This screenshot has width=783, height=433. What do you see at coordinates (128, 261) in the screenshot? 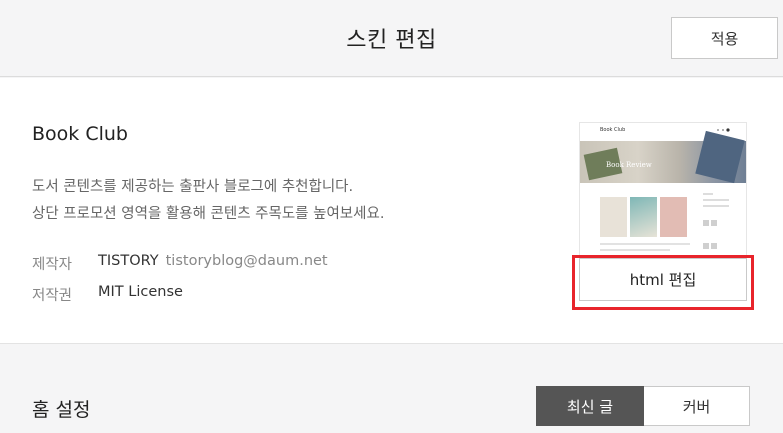
I see `author-name: TISTORY` at bounding box center [128, 261].